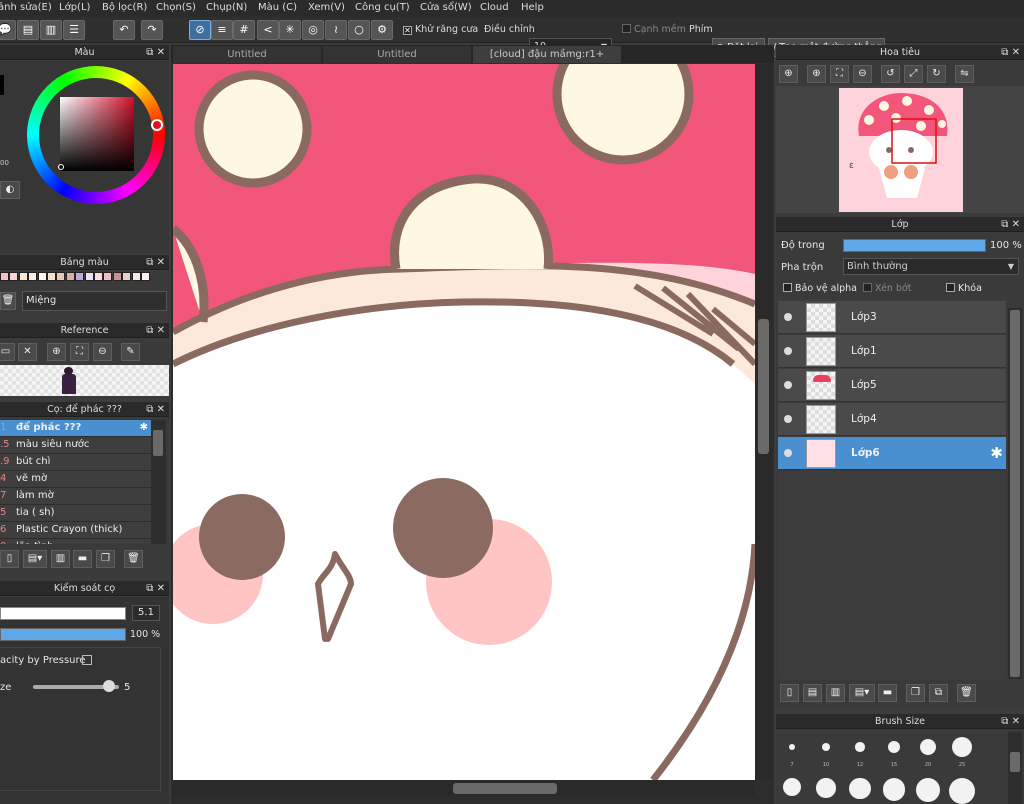 The height and width of the screenshot is (804, 1024). I want to click on circle-snap-icon: ◎, so click(313, 30).